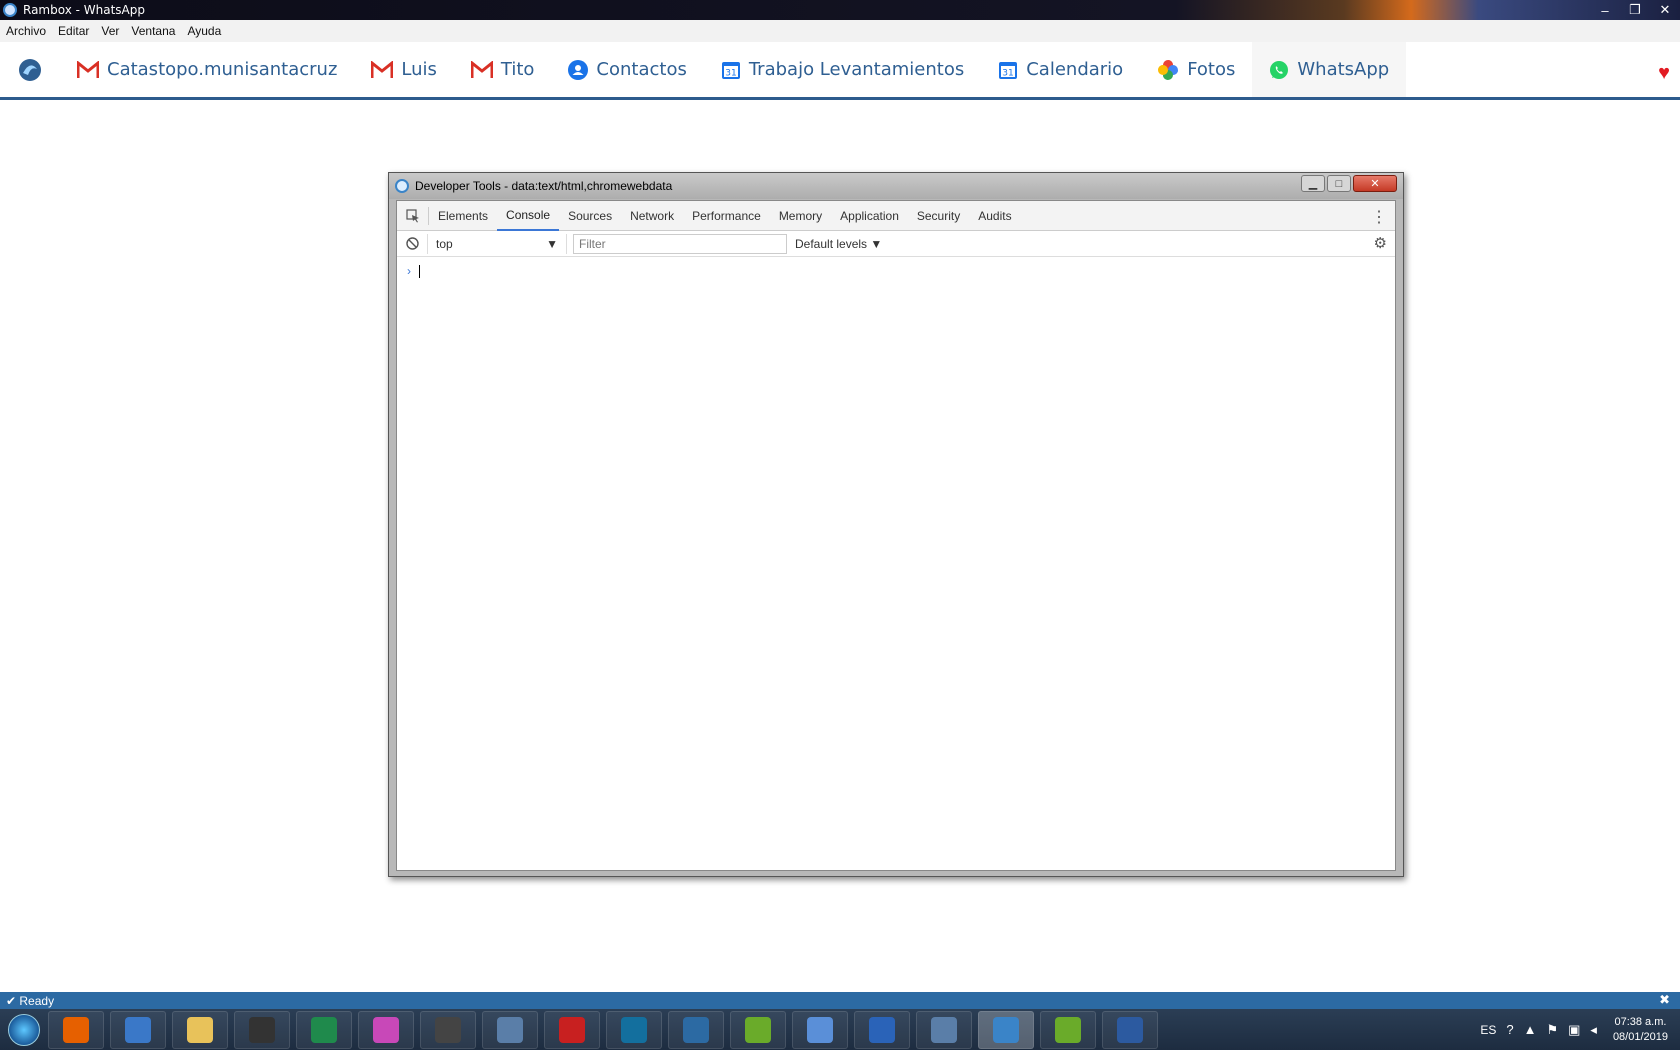 The width and height of the screenshot is (1680, 1050). Describe the element at coordinates (869, 216) in the screenshot. I see `tab-application: Application` at that location.